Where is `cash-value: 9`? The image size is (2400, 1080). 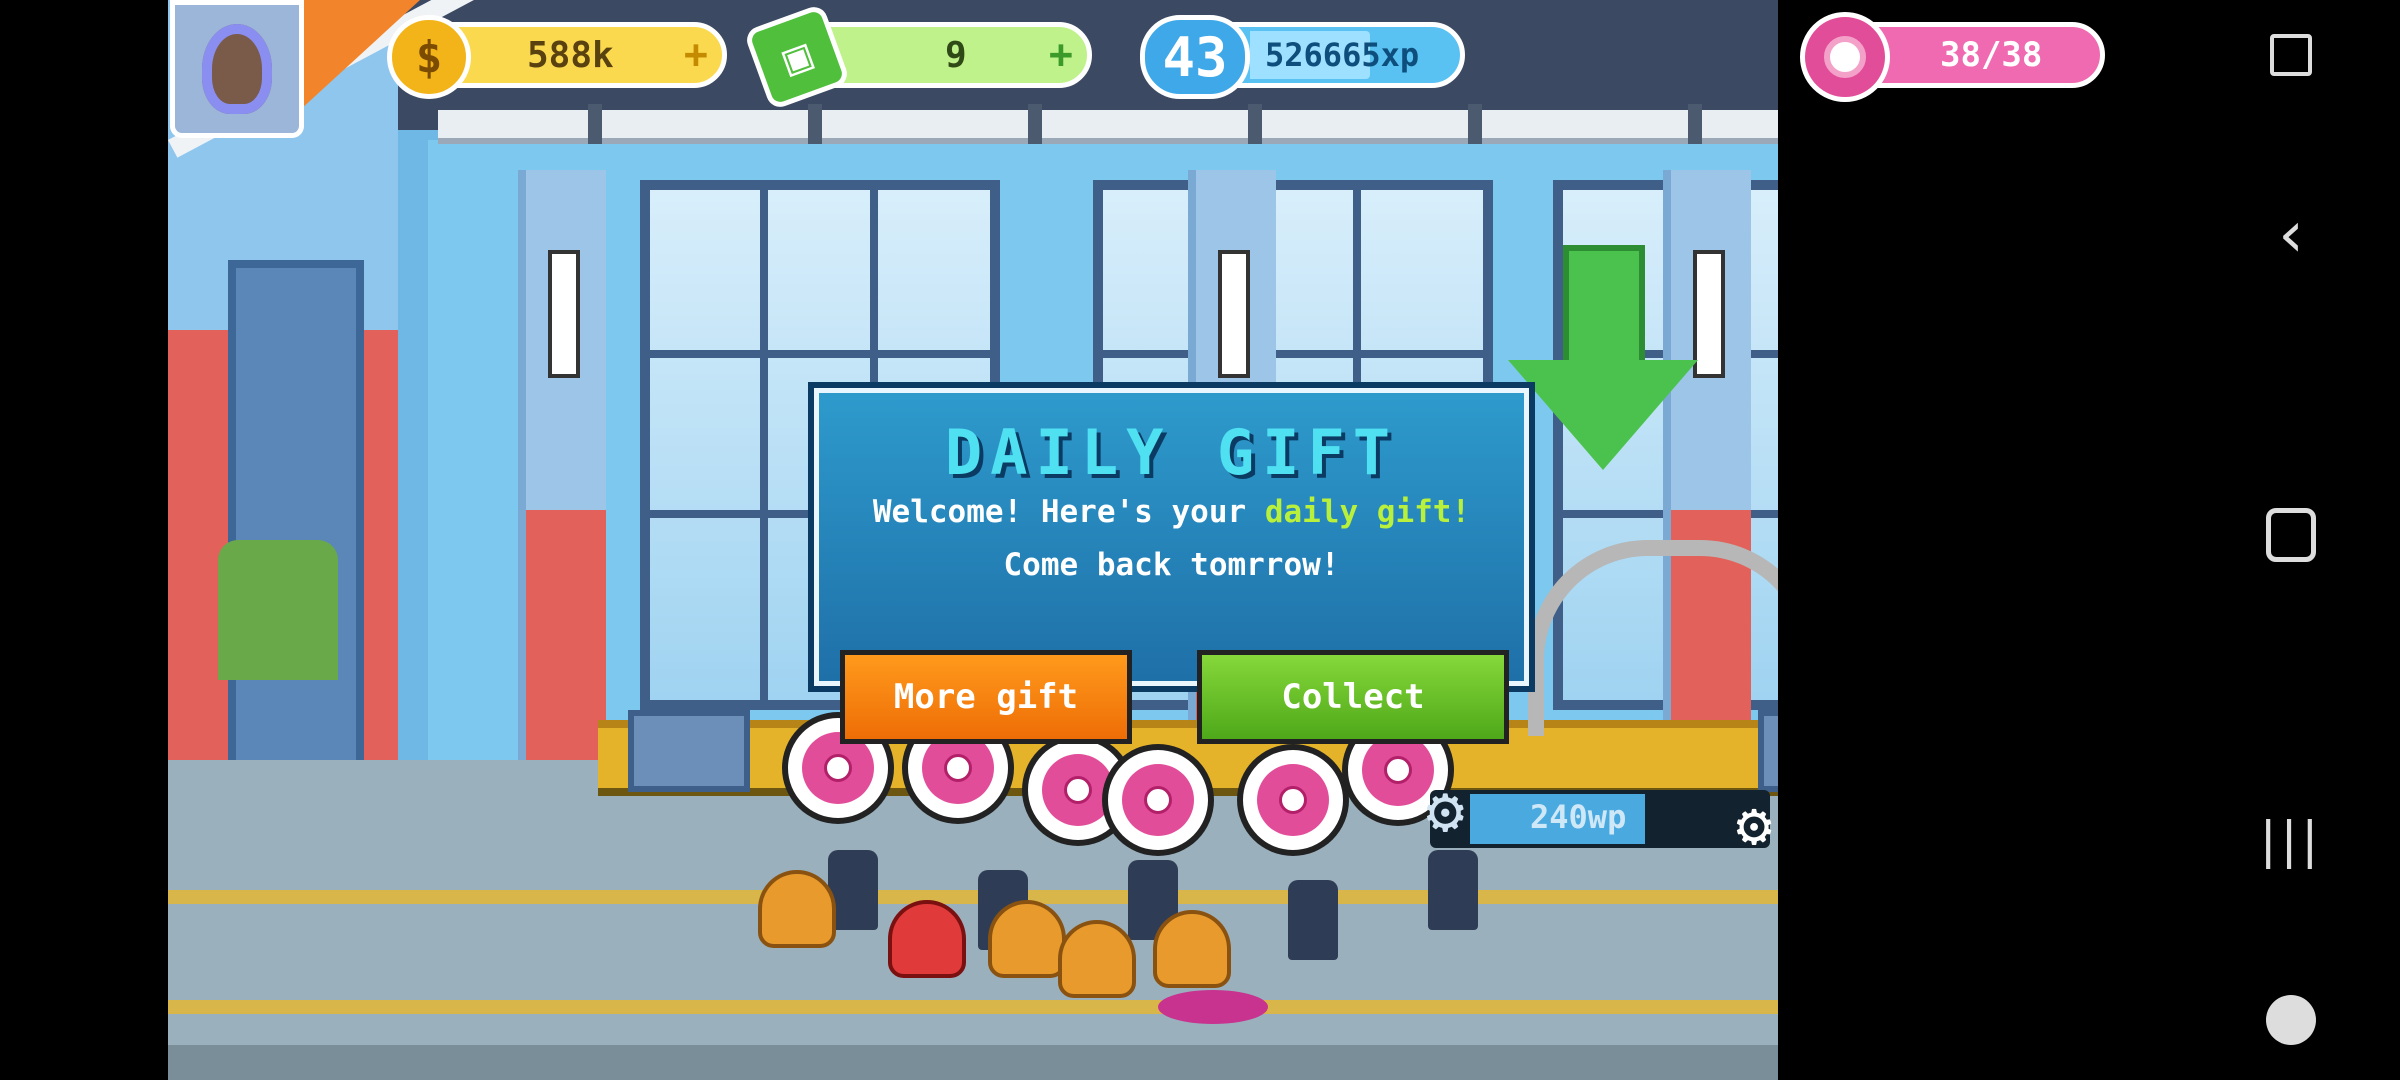
cash-value: 9 is located at coordinates (956, 55).